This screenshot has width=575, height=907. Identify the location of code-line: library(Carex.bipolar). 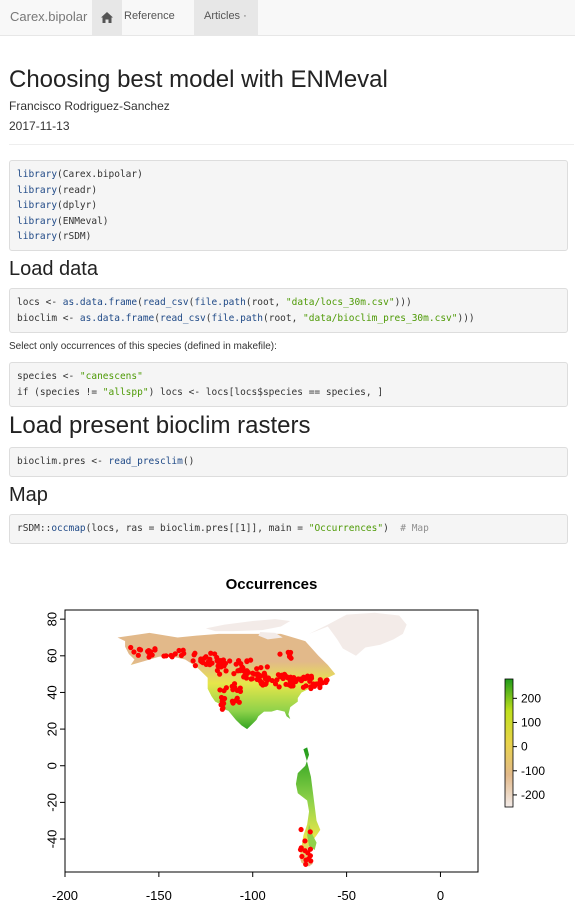
(80, 174).